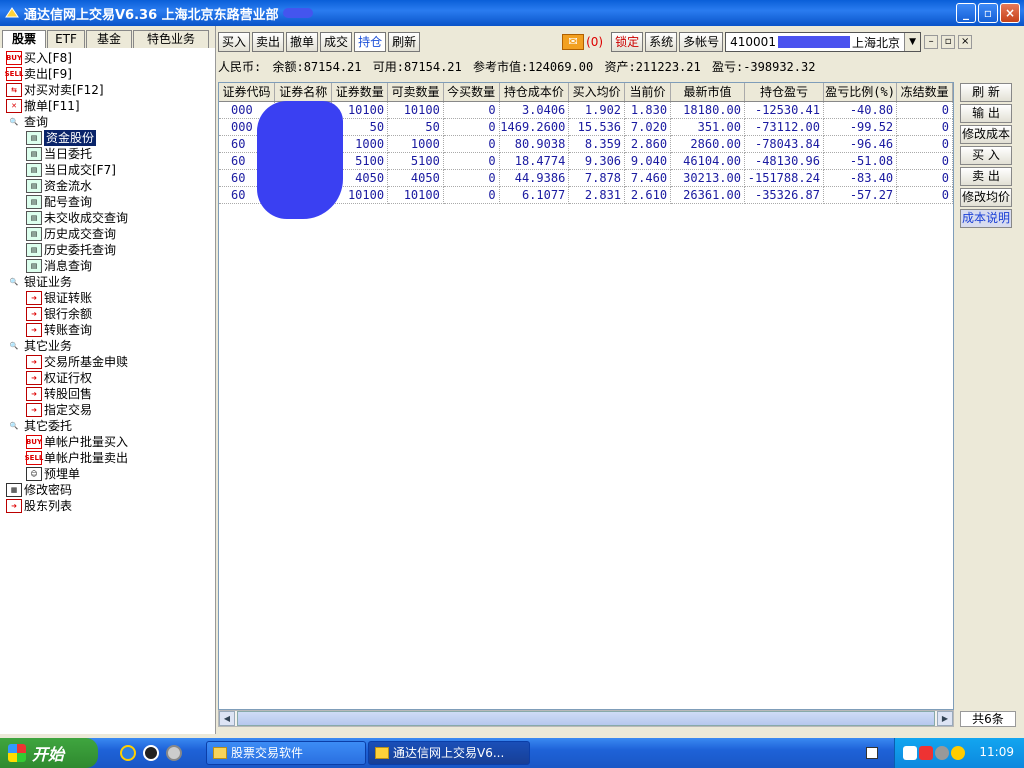  Describe the element at coordinates (107, 442) in the screenshot. I see `nav-item-24: BUY 单帐户批量买入` at that location.